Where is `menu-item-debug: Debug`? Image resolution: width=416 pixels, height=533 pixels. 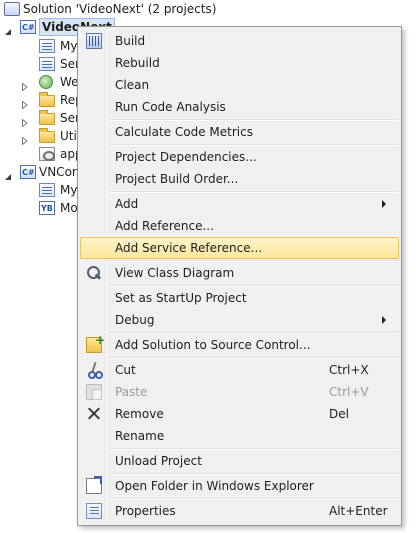
menu-item-debug: Debug is located at coordinates (239, 320).